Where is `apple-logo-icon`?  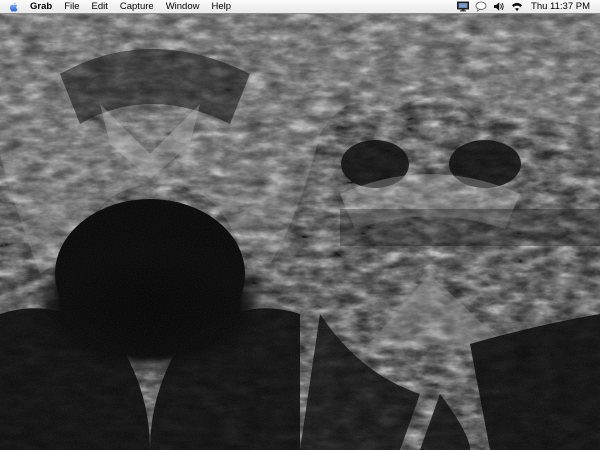 apple-logo-icon is located at coordinates (14, 7).